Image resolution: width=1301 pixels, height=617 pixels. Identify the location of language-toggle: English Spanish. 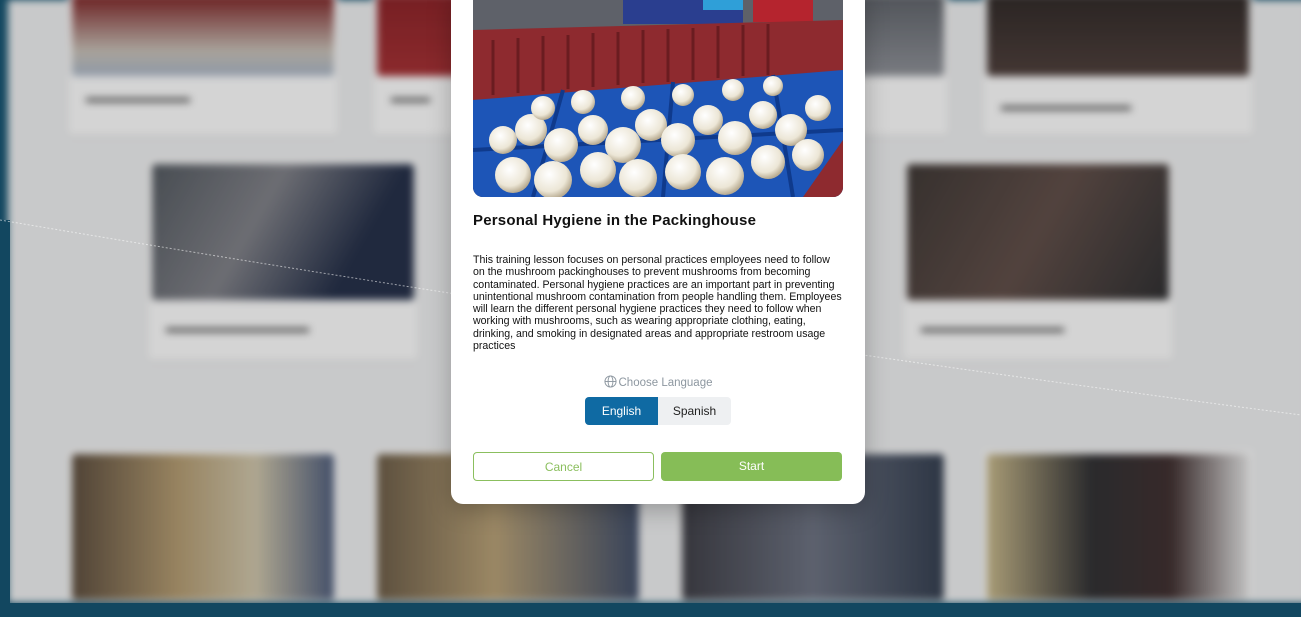
(658, 411).